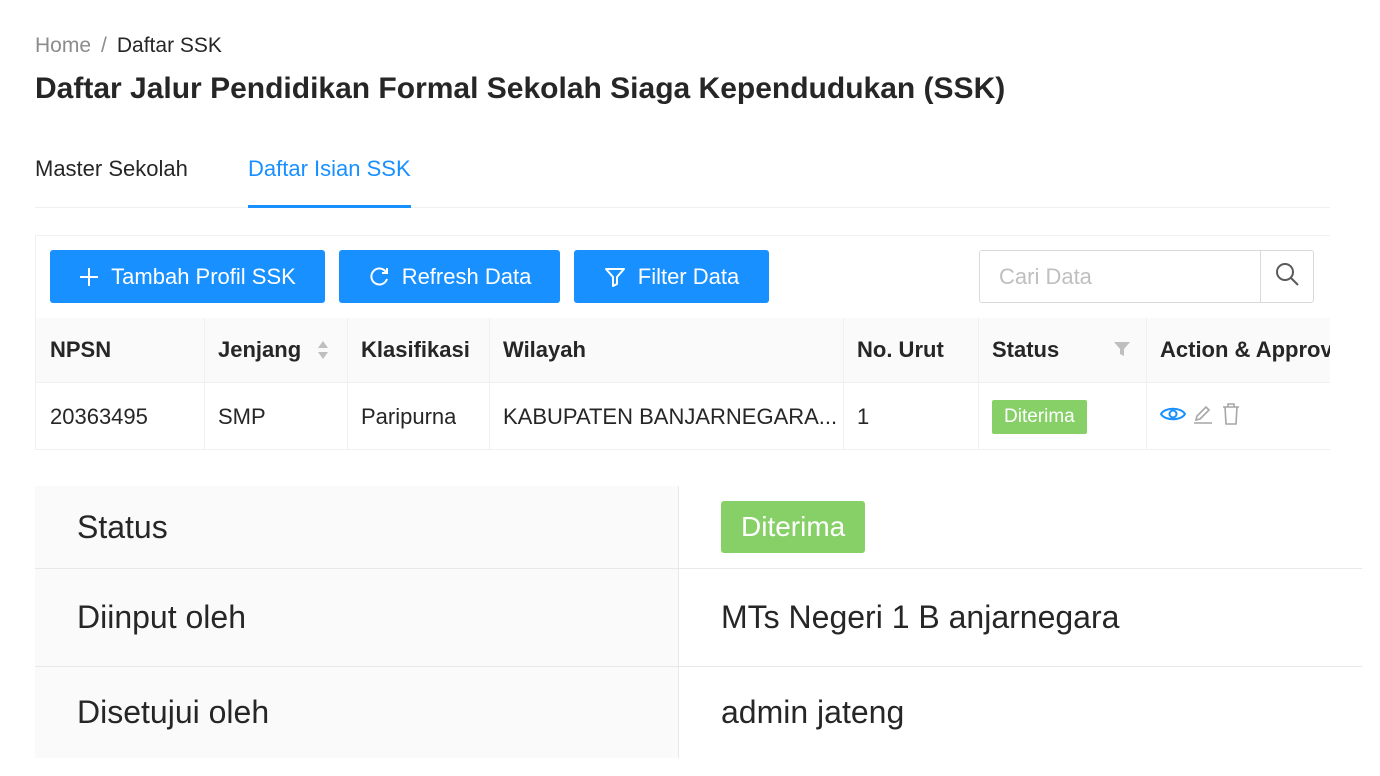 This screenshot has width=1380, height=776. I want to click on refresh-data-label: Refresh Data, so click(466, 276).